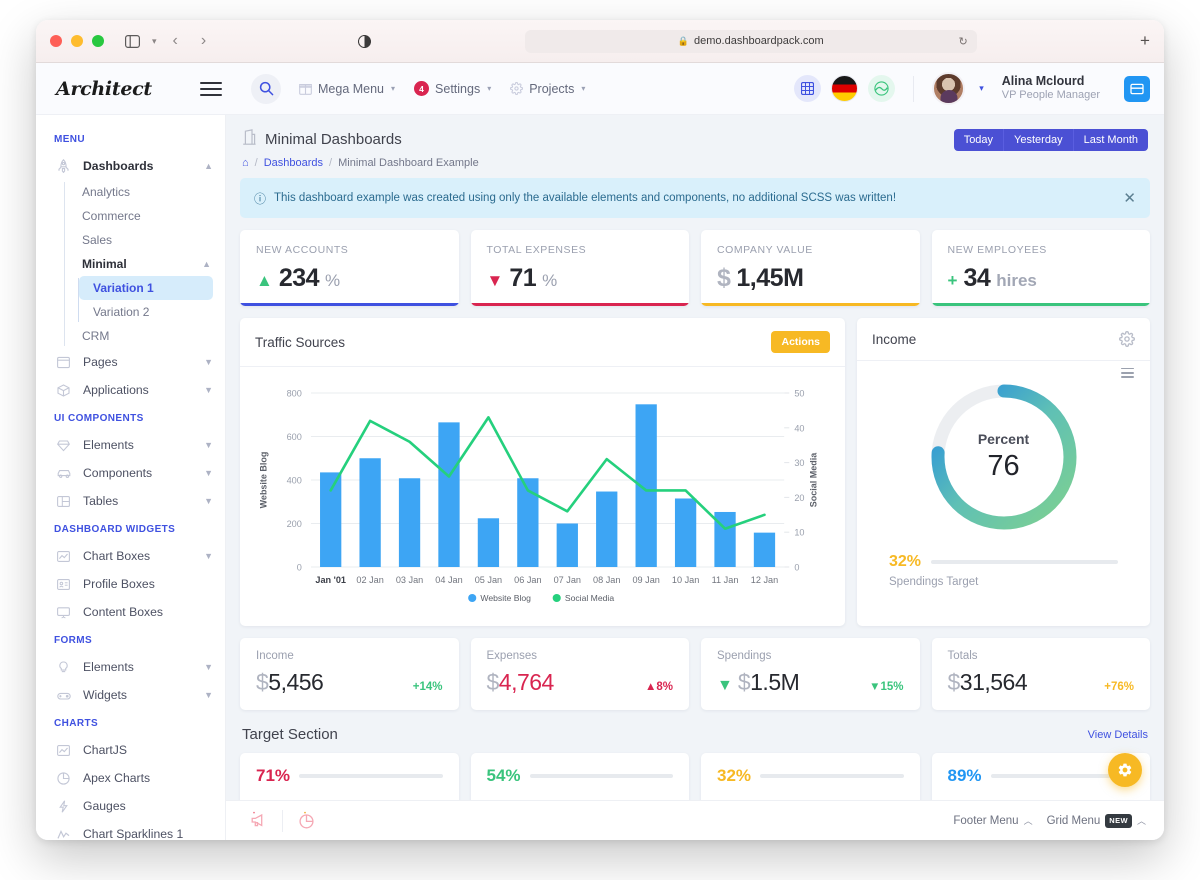  What do you see at coordinates (130, 806) in the screenshot?
I see `sidebar-item-gauges: Gauges` at bounding box center [130, 806].